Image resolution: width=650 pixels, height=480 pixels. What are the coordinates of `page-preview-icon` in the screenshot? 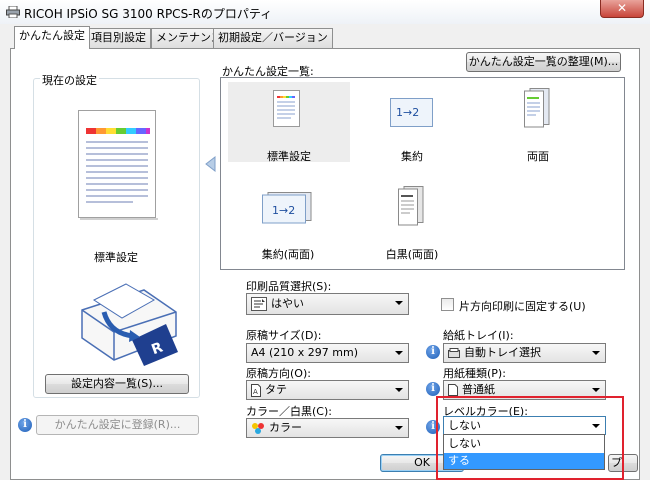 It's located at (118, 165).